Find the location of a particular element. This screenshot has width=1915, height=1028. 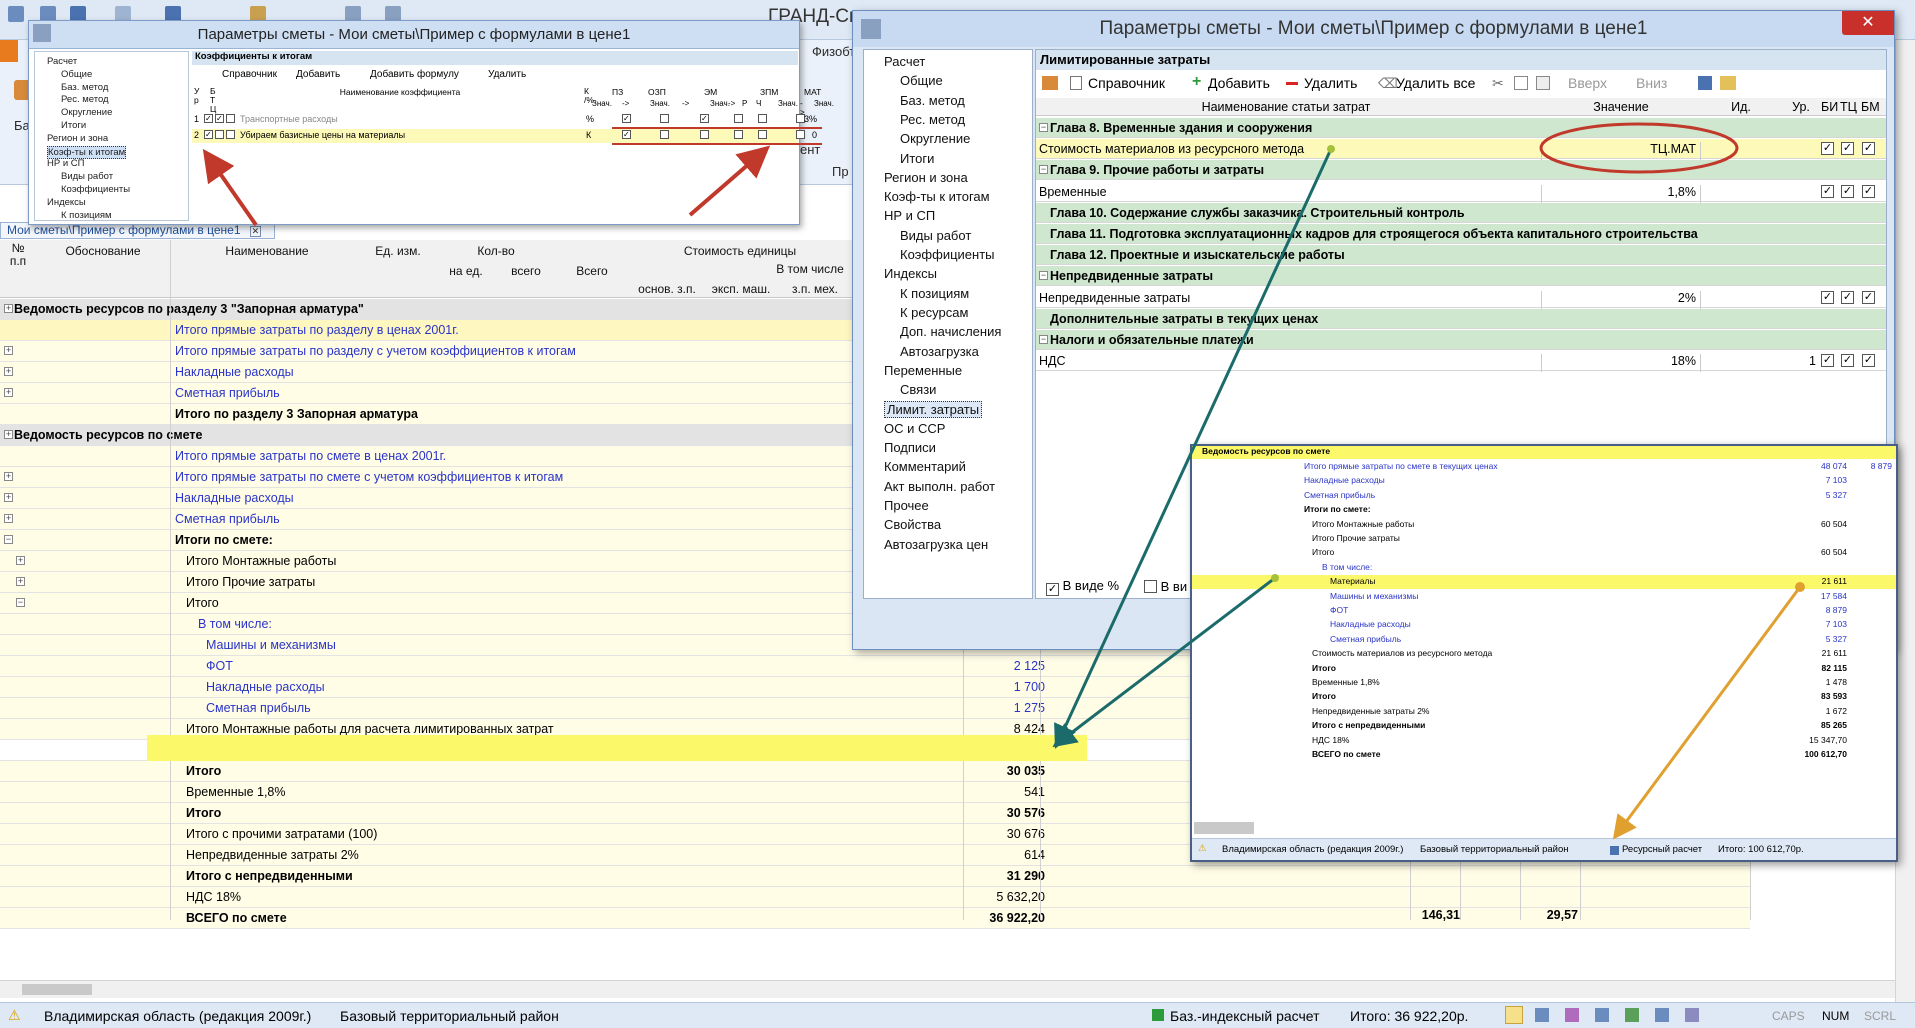

limit-row: − Глава 9. Прочие работы и затраты is located at coordinates (1461, 170).